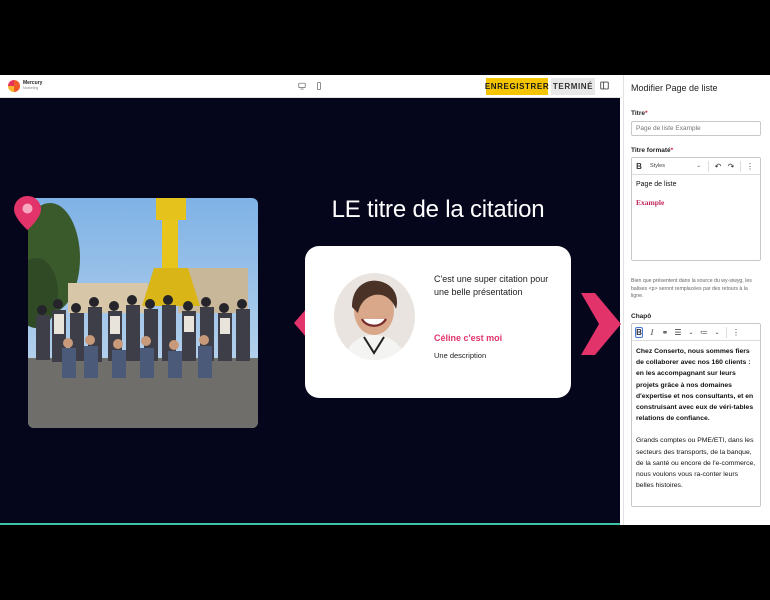 This screenshot has height=600, width=770. Describe the element at coordinates (302, 86) in the screenshot. I see `desktop-icon` at that location.